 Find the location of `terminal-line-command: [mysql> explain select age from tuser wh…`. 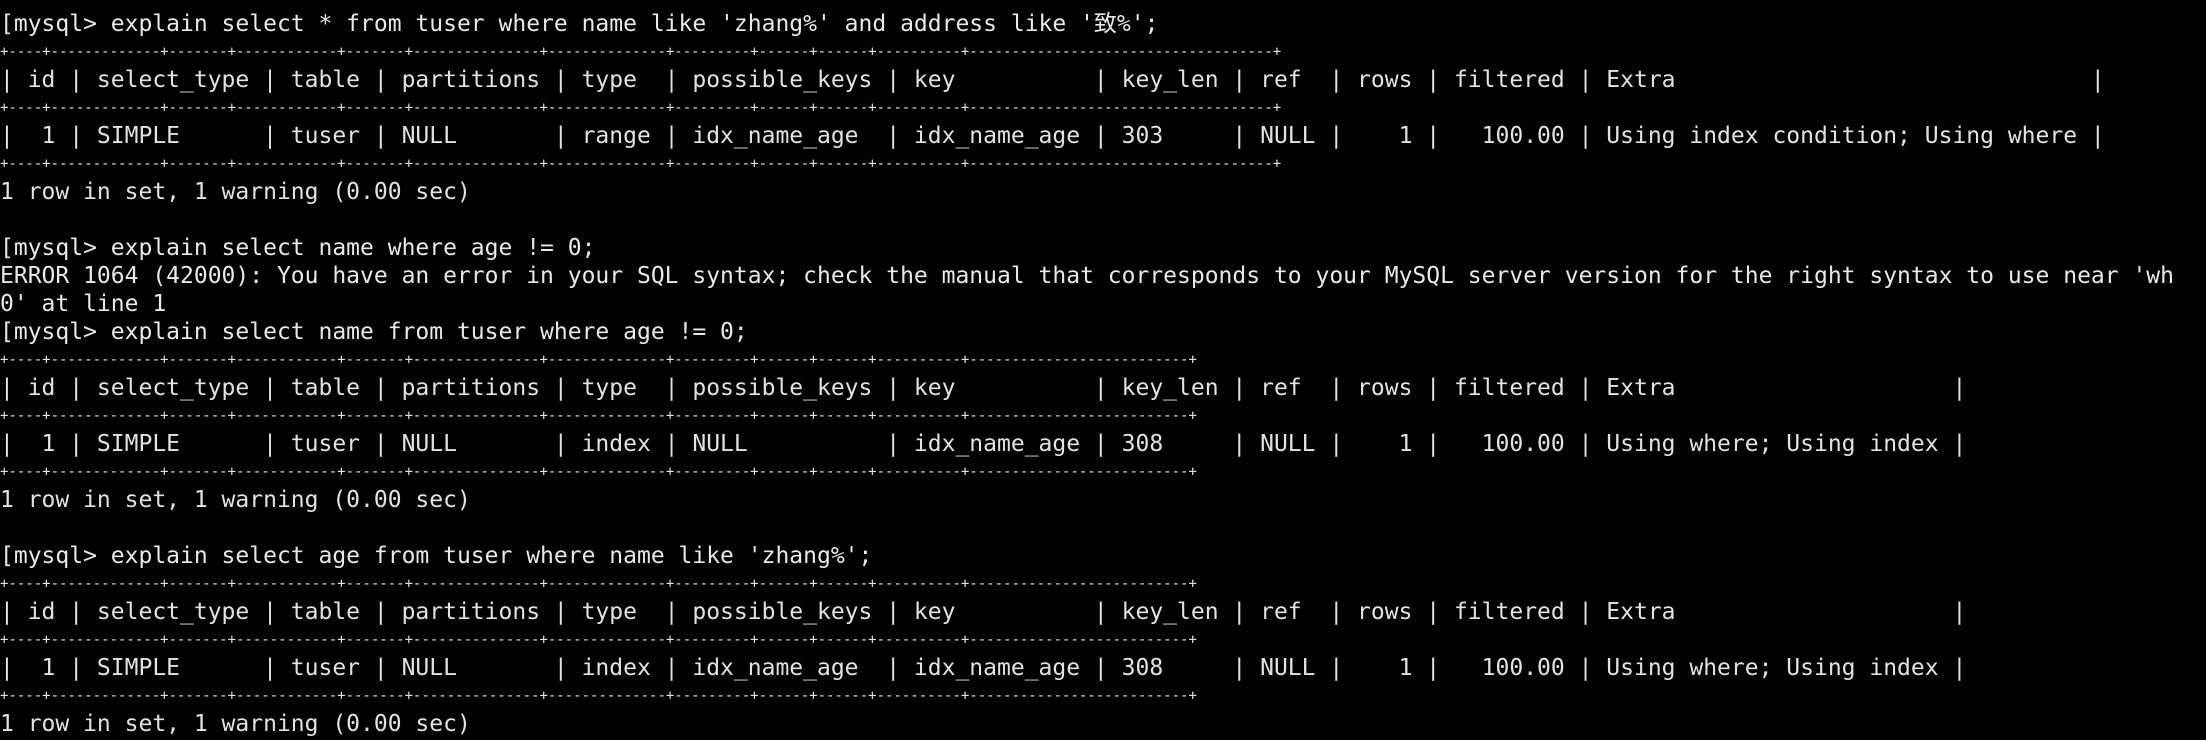

terminal-line-command: [mysql> explain select age from tuser wh… is located at coordinates (436, 556).